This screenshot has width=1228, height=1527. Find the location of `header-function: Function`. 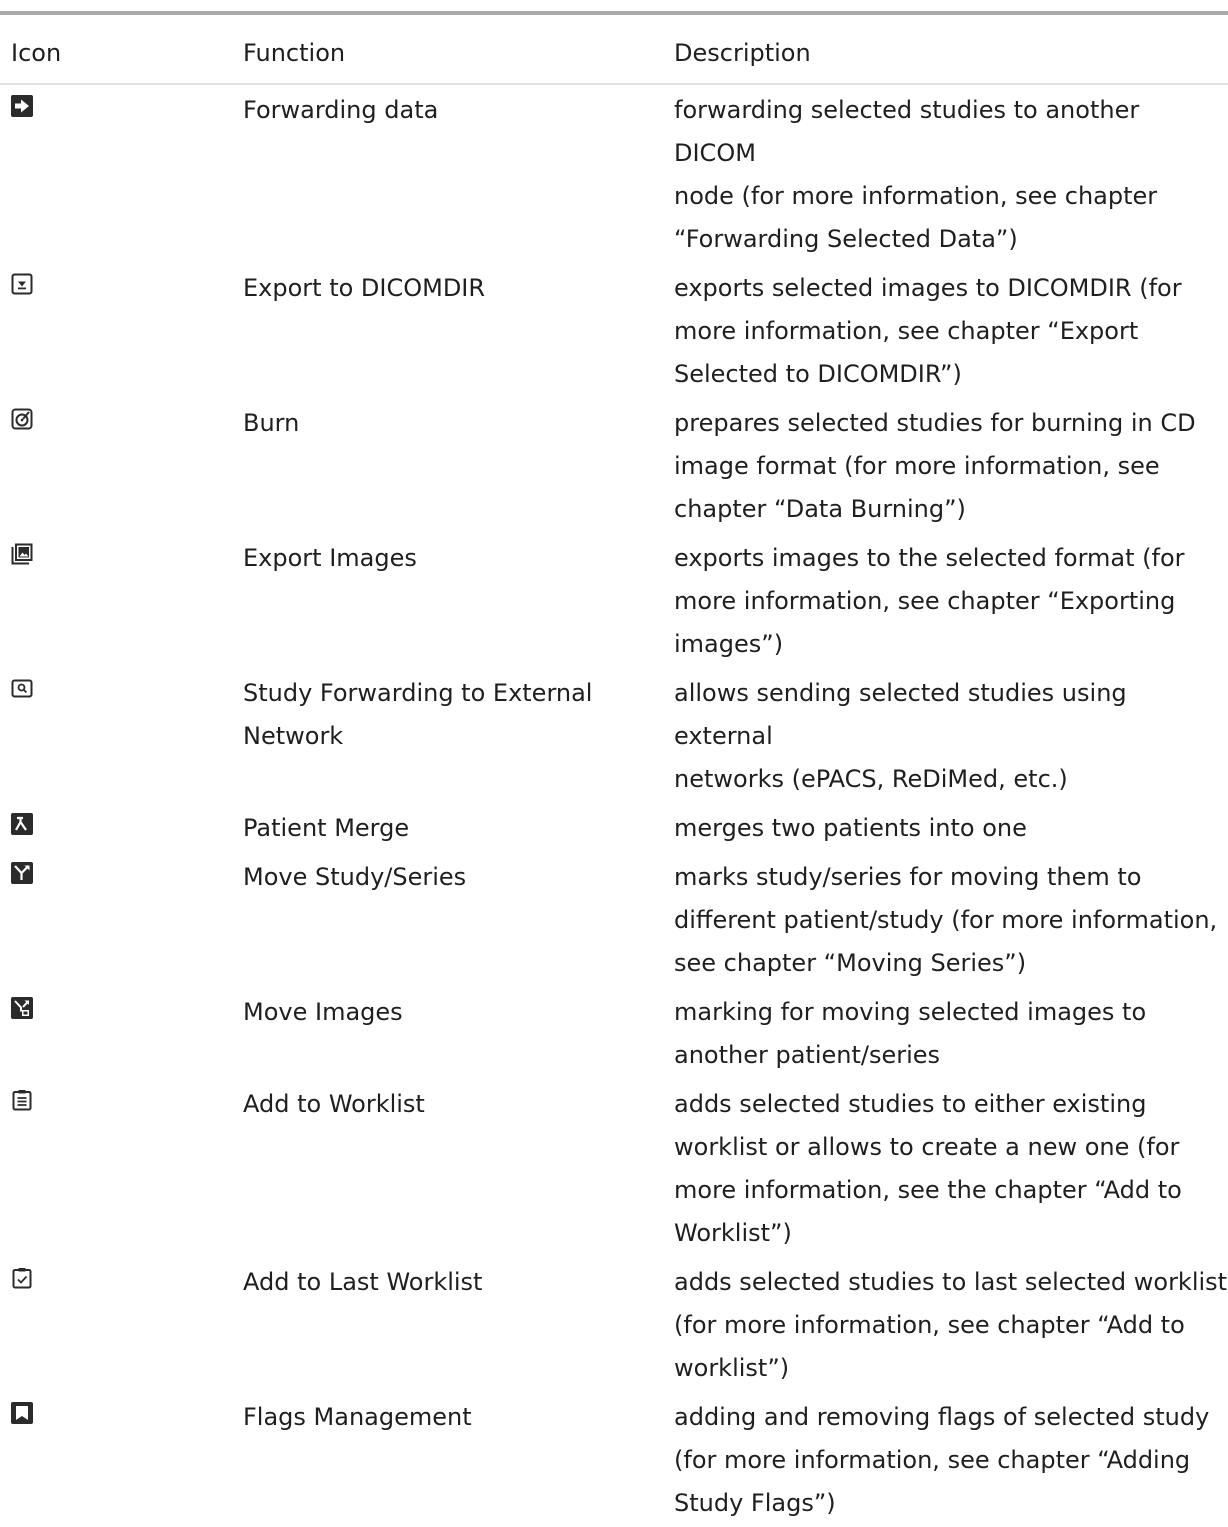

header-function: Function is located at coordinates (294, 53).